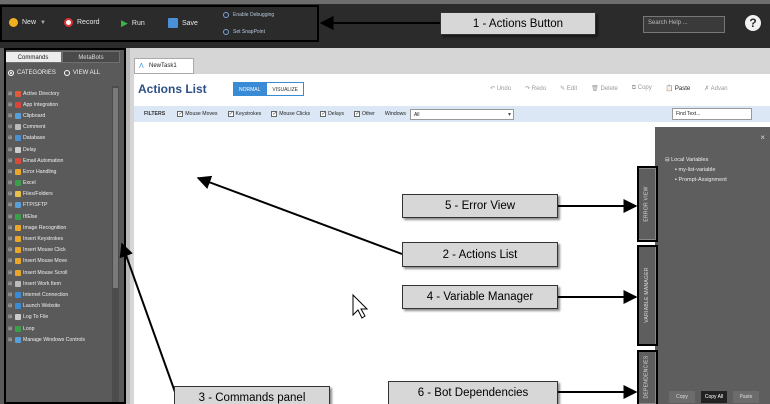  Describe the element at coordinates (480, 206) in the screenshot. I see `callout-error-view: 5 - Error View` at that location.